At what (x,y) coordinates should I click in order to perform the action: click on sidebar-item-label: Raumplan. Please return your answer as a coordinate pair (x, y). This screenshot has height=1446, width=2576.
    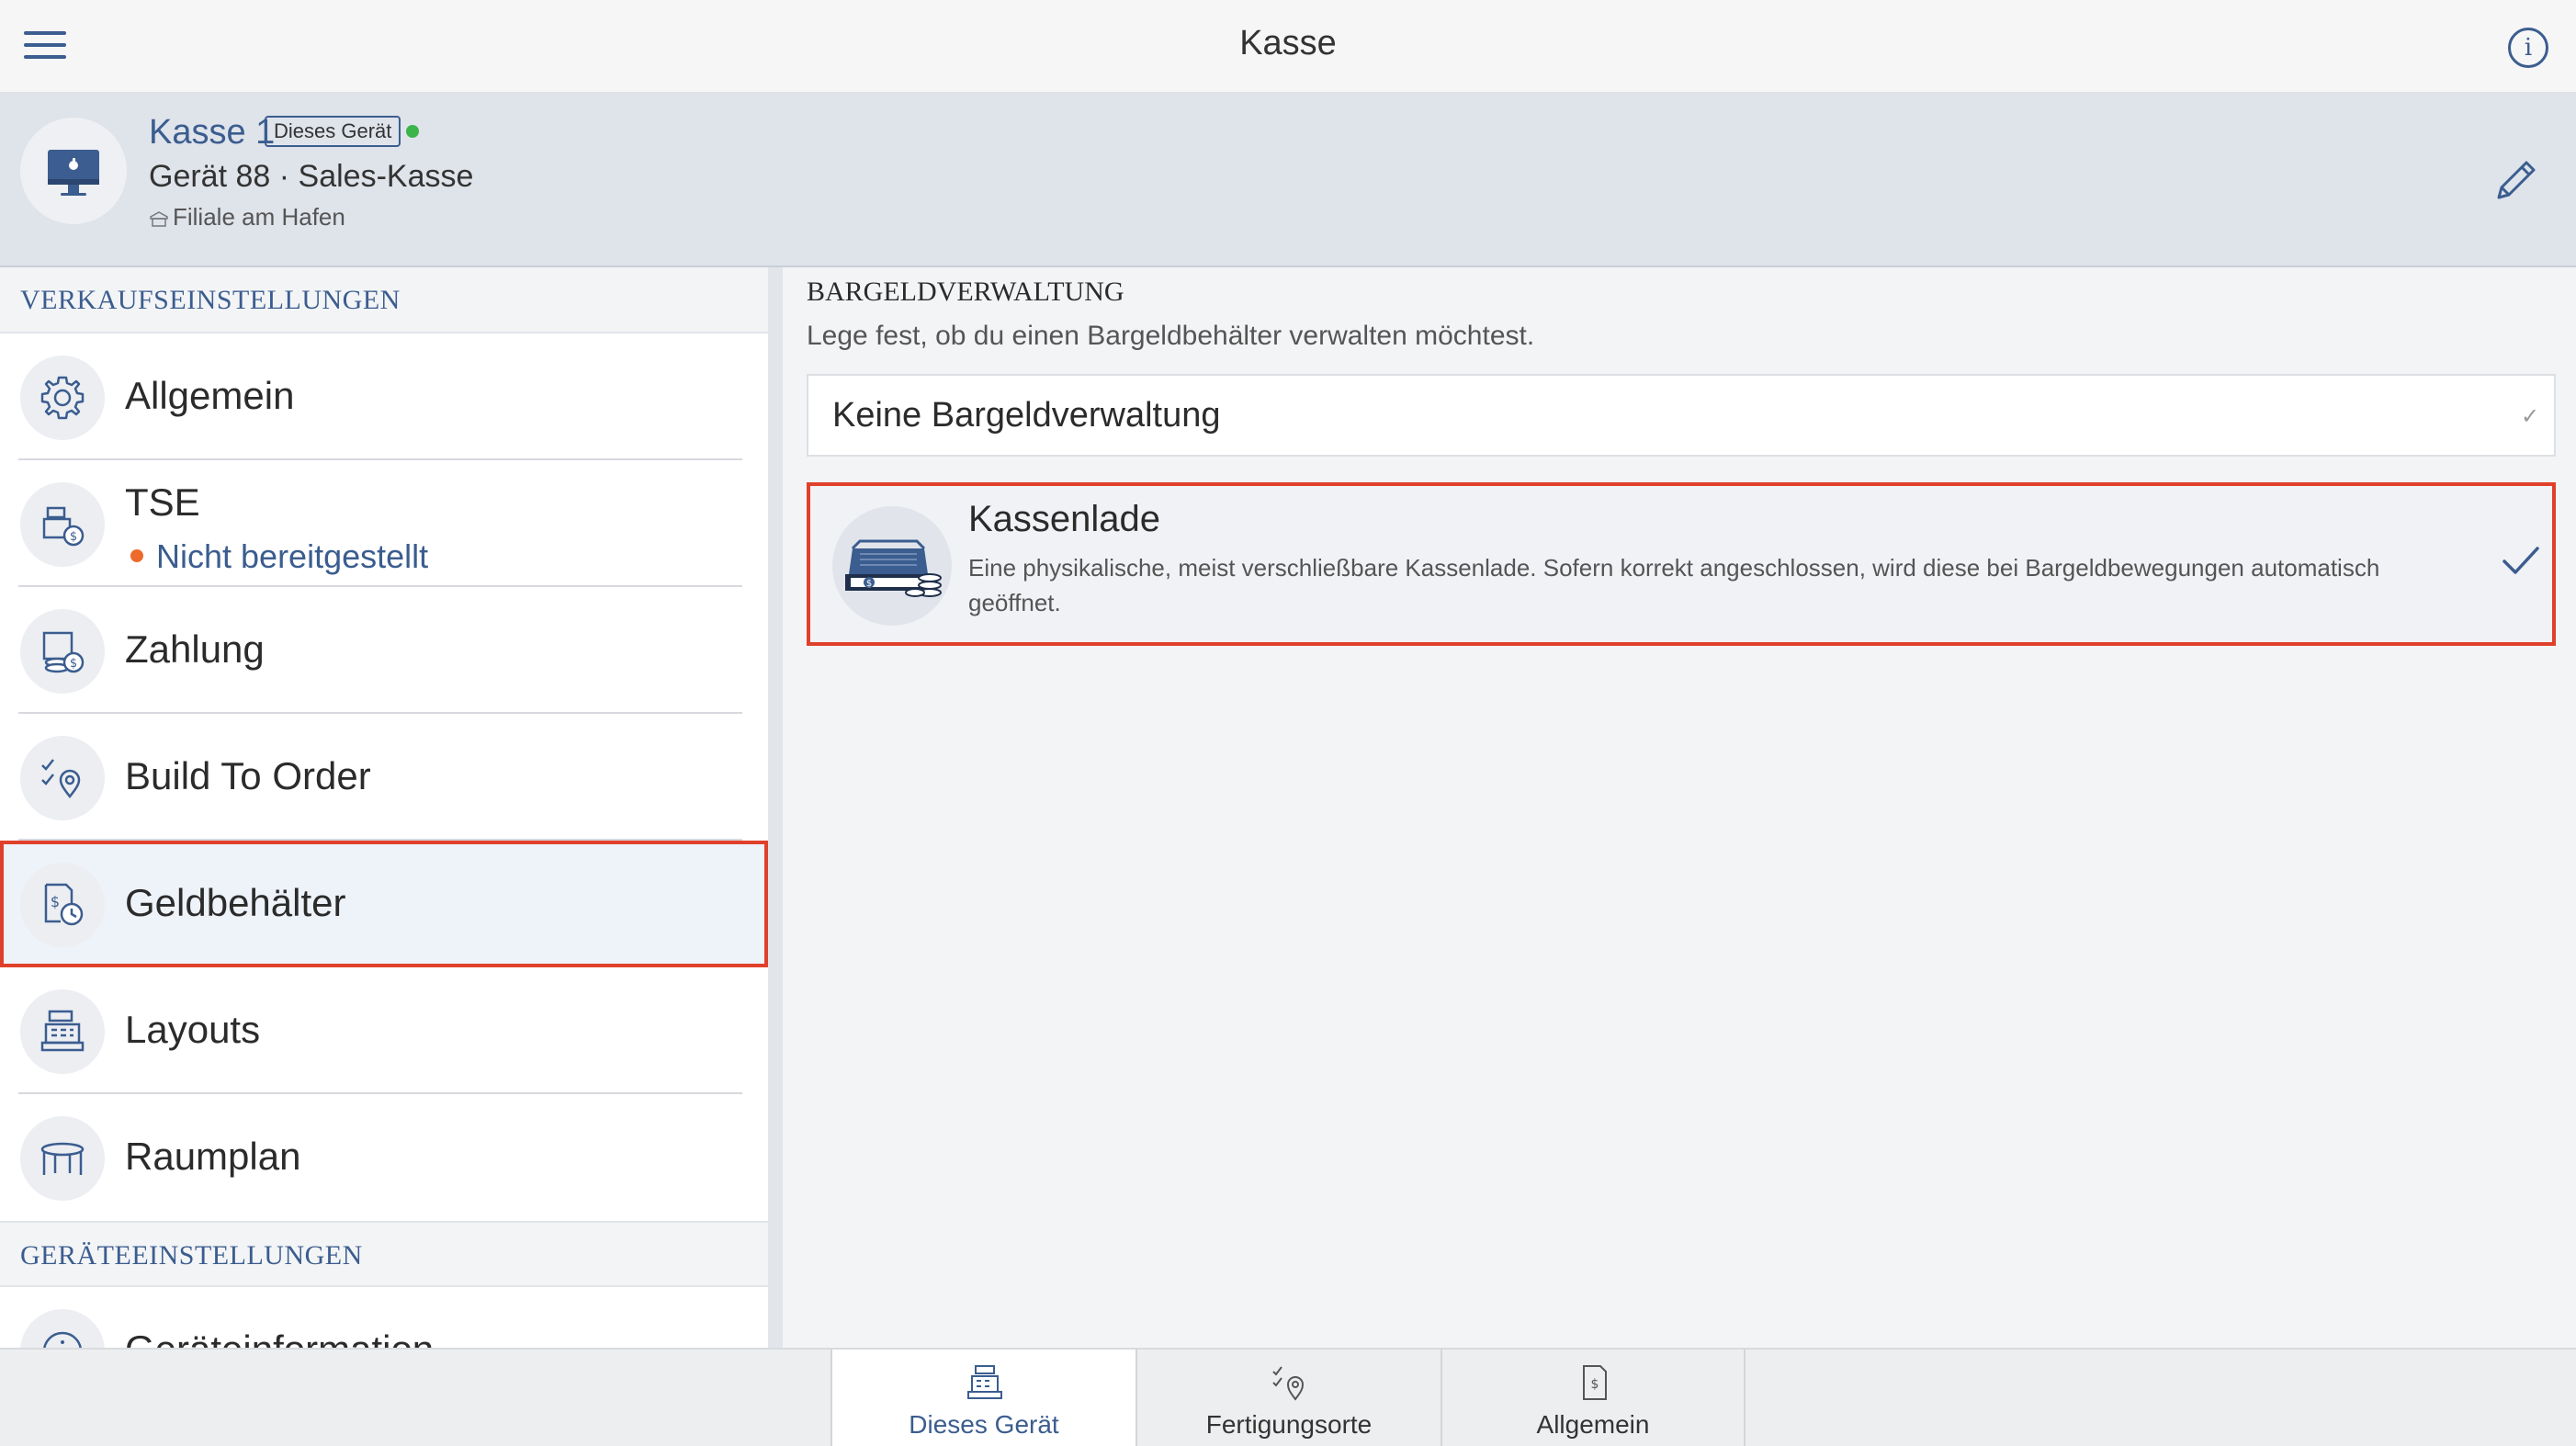
    Looking at the image, I should click on (213, 1156).